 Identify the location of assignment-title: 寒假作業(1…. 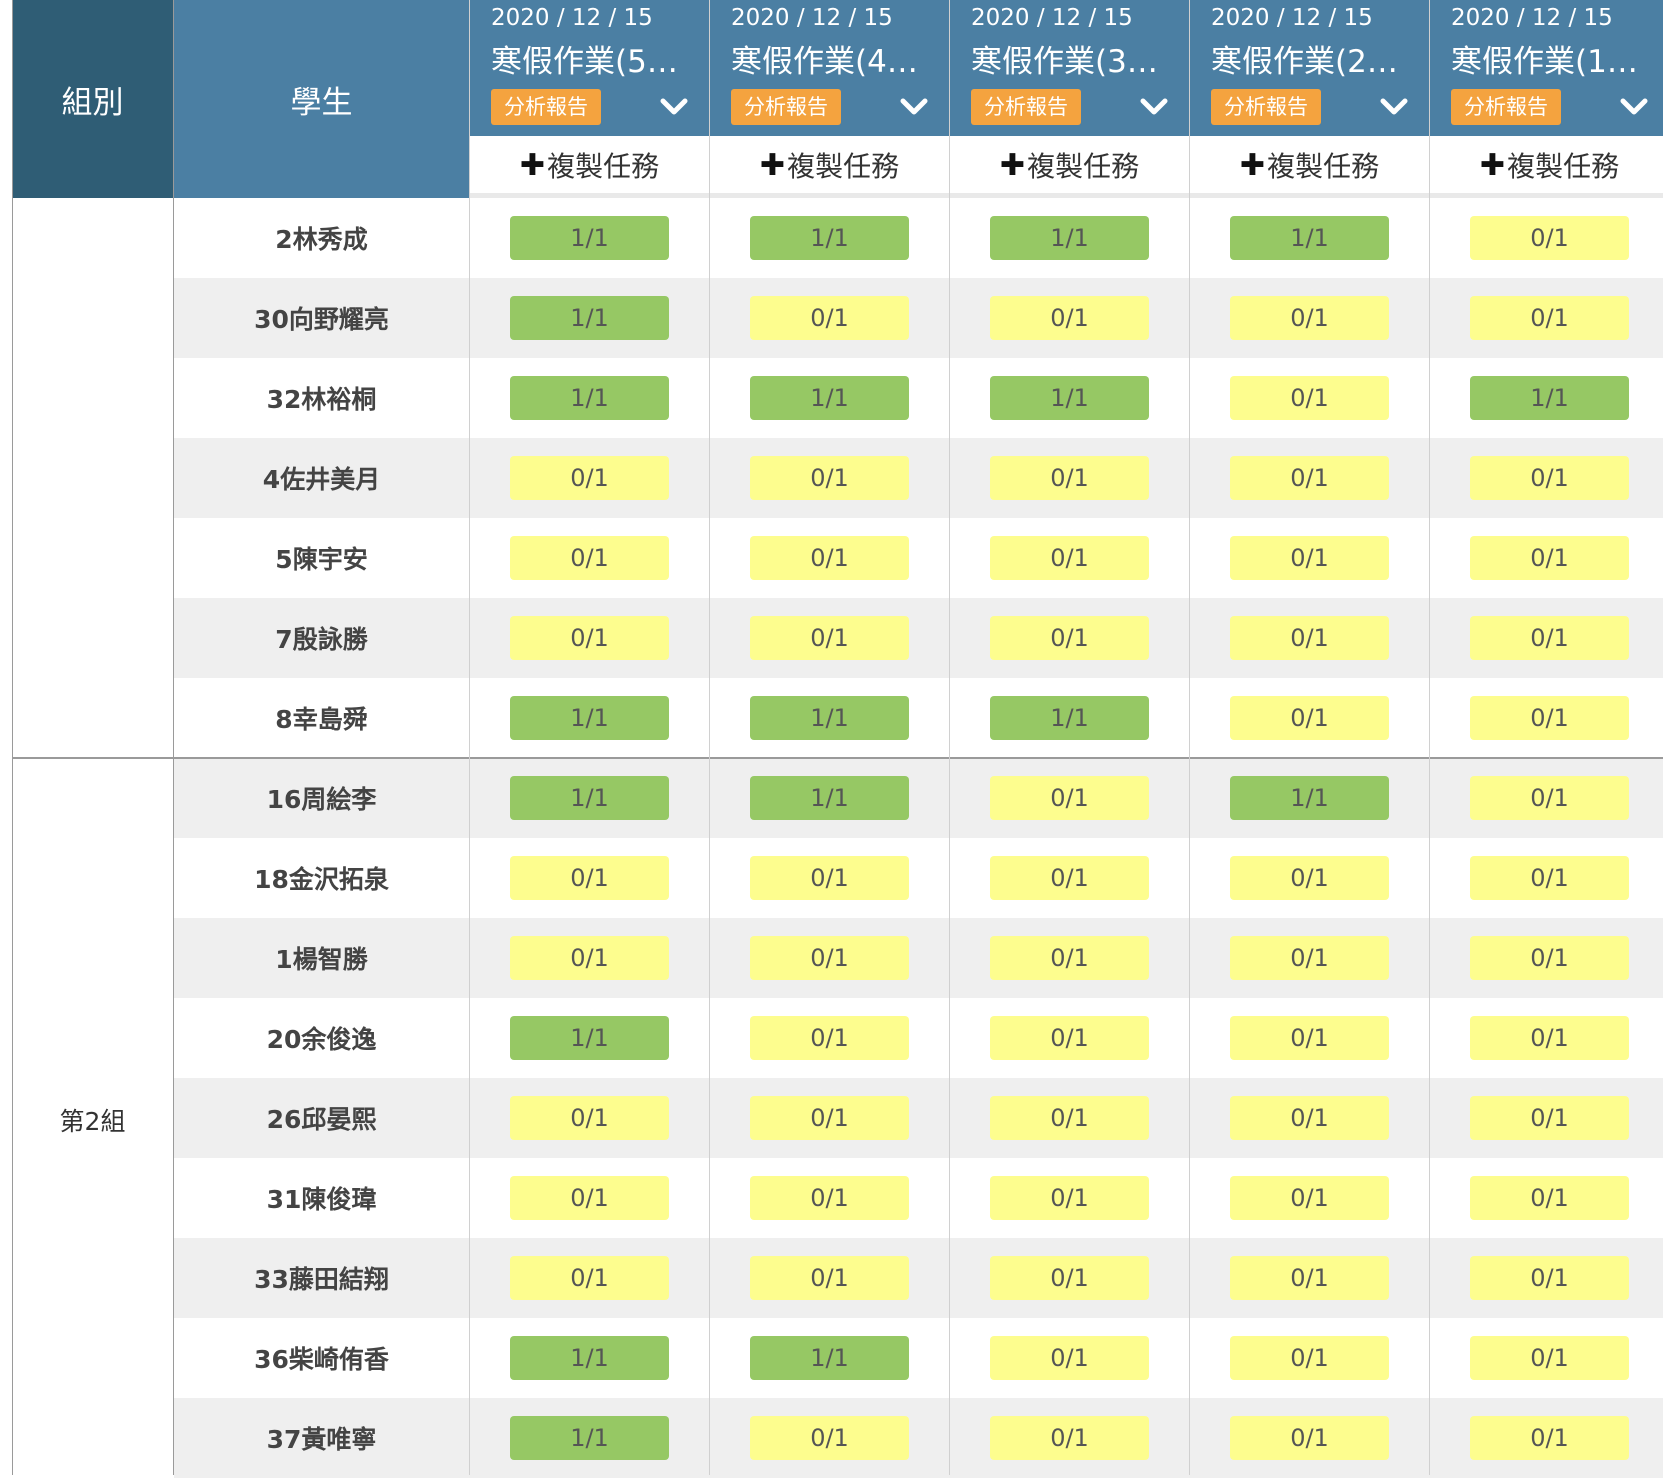
(1550, 58).